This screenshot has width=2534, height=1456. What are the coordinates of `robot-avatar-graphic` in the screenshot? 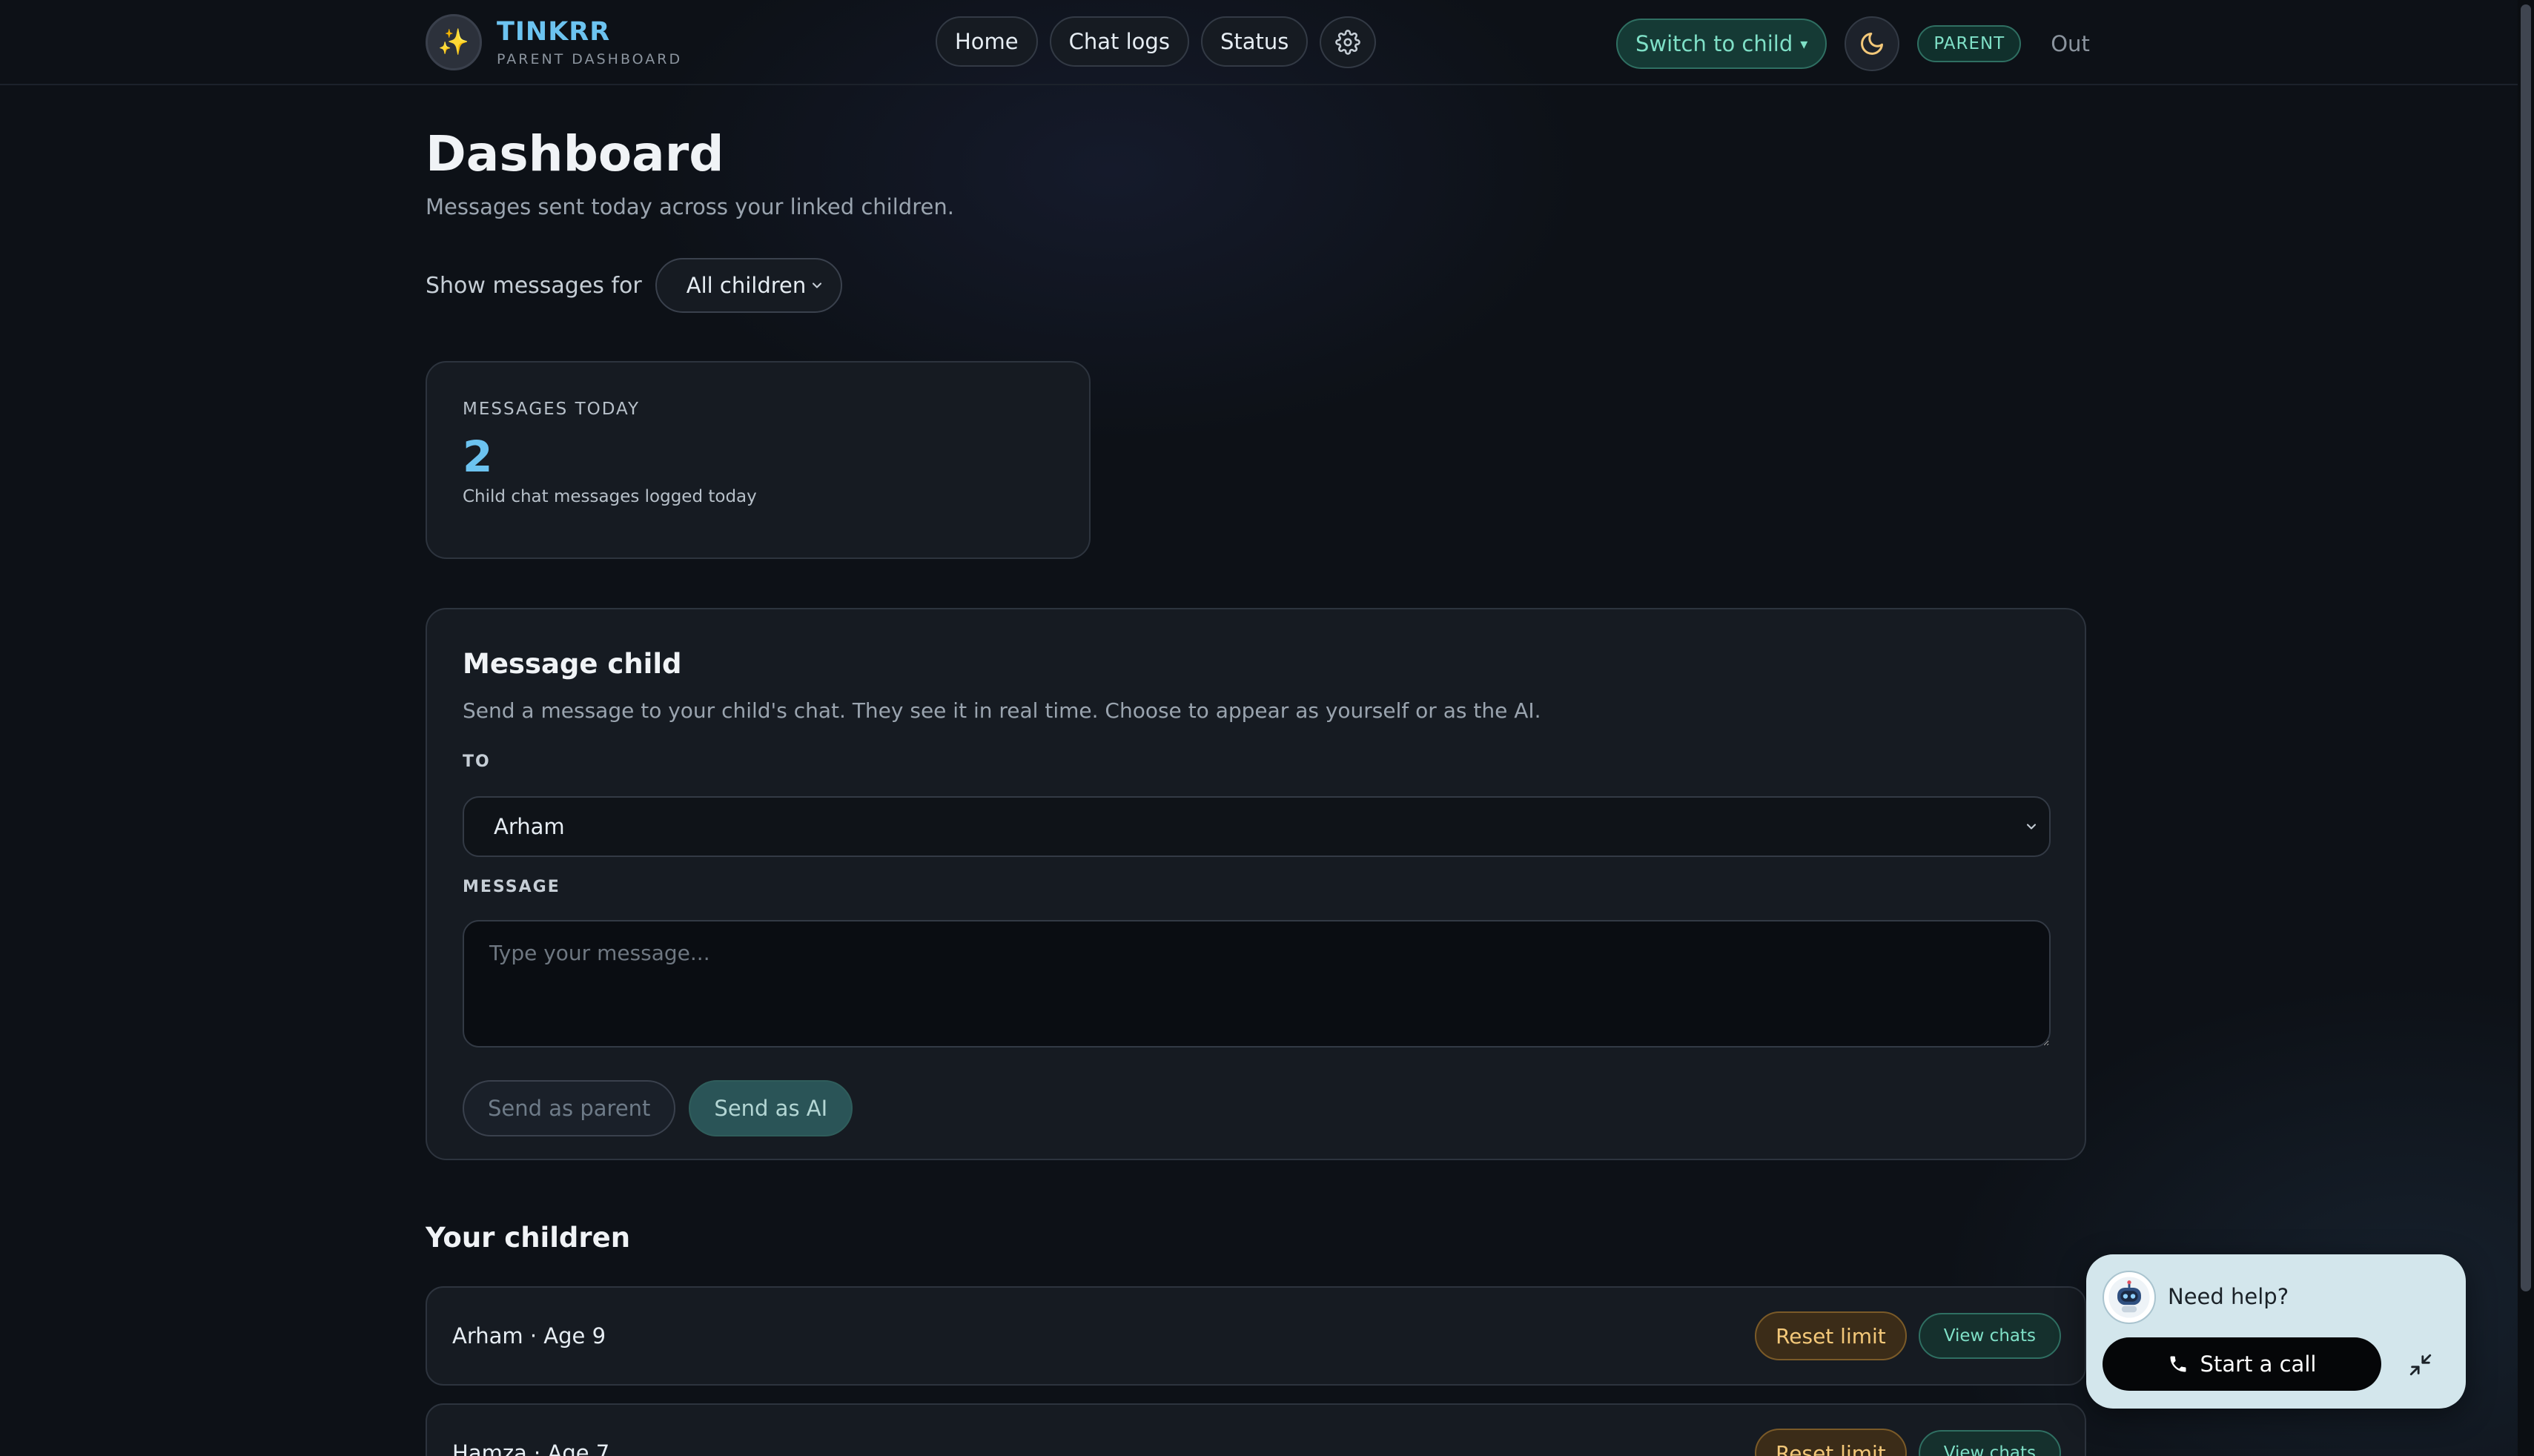 It's located at (2129, 1297).